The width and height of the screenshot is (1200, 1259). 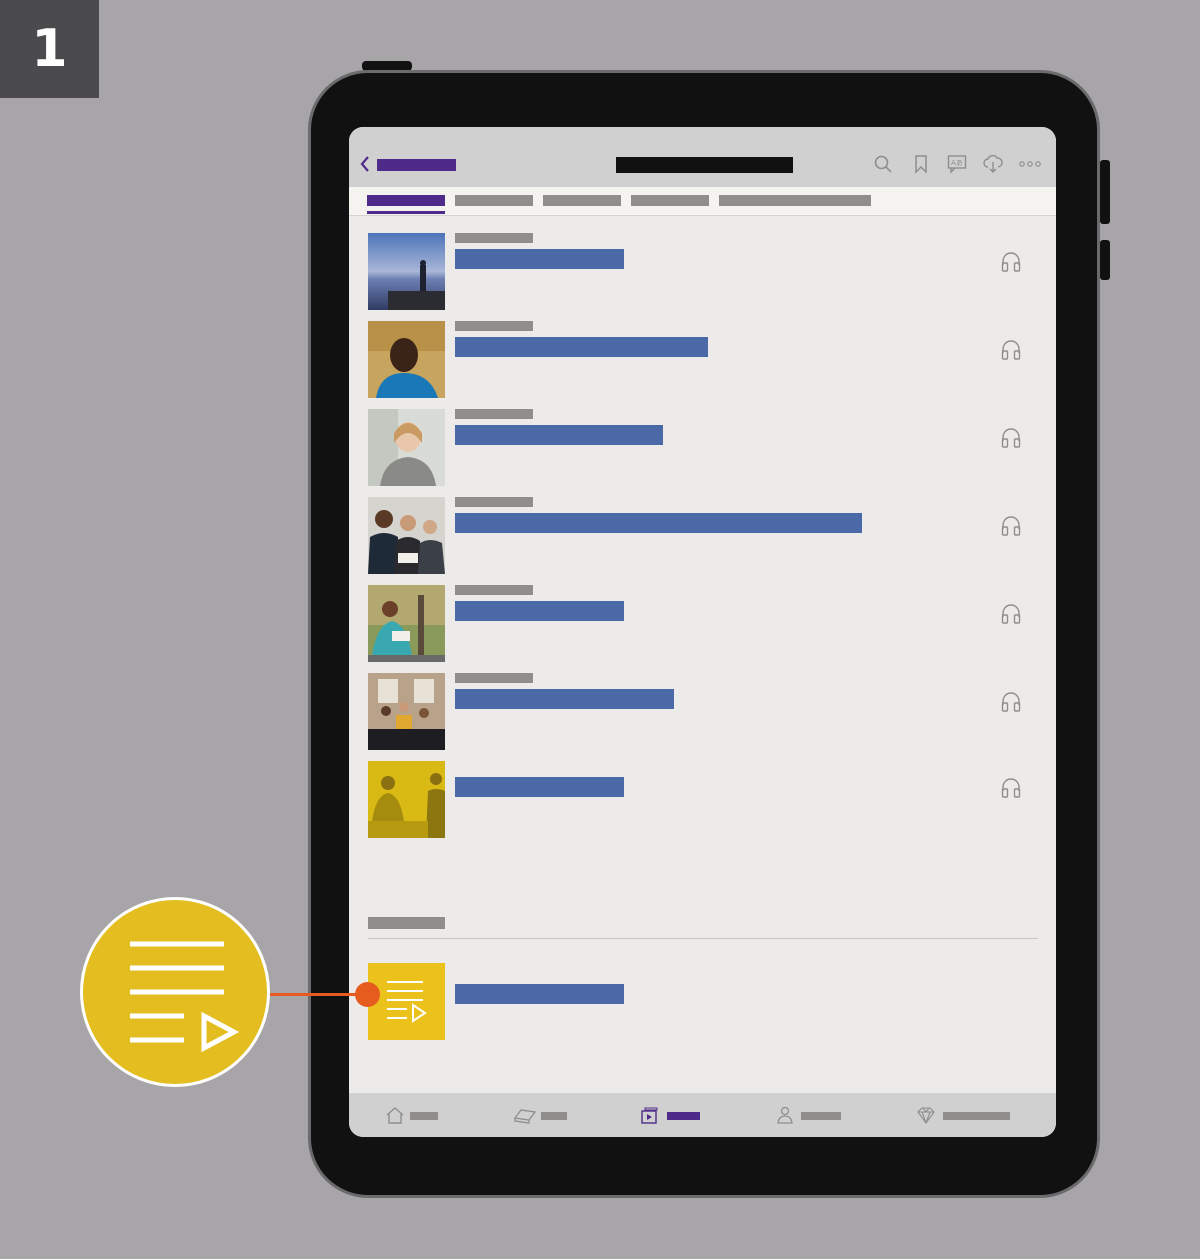 I want to click on person-on-rocks-at-sea-image, so click(x=406, y=271).